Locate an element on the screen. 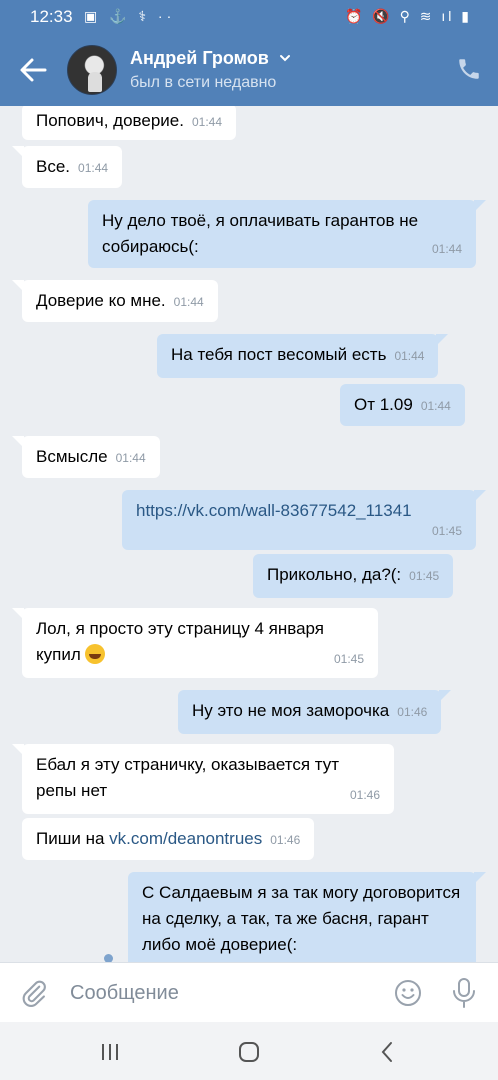 This screenshot has height=1080, width=498. back-icon is located at coordinates (388, 1052).